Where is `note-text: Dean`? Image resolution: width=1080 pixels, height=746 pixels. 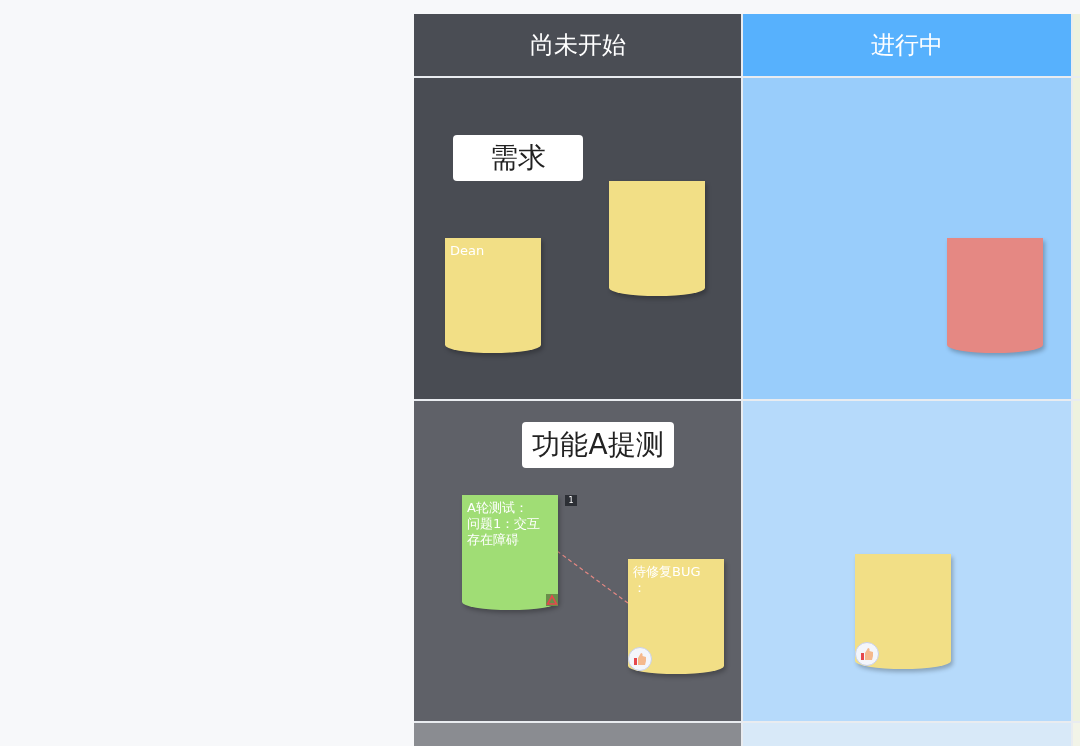 note-text: Dean is located at coordinates (467, 251).